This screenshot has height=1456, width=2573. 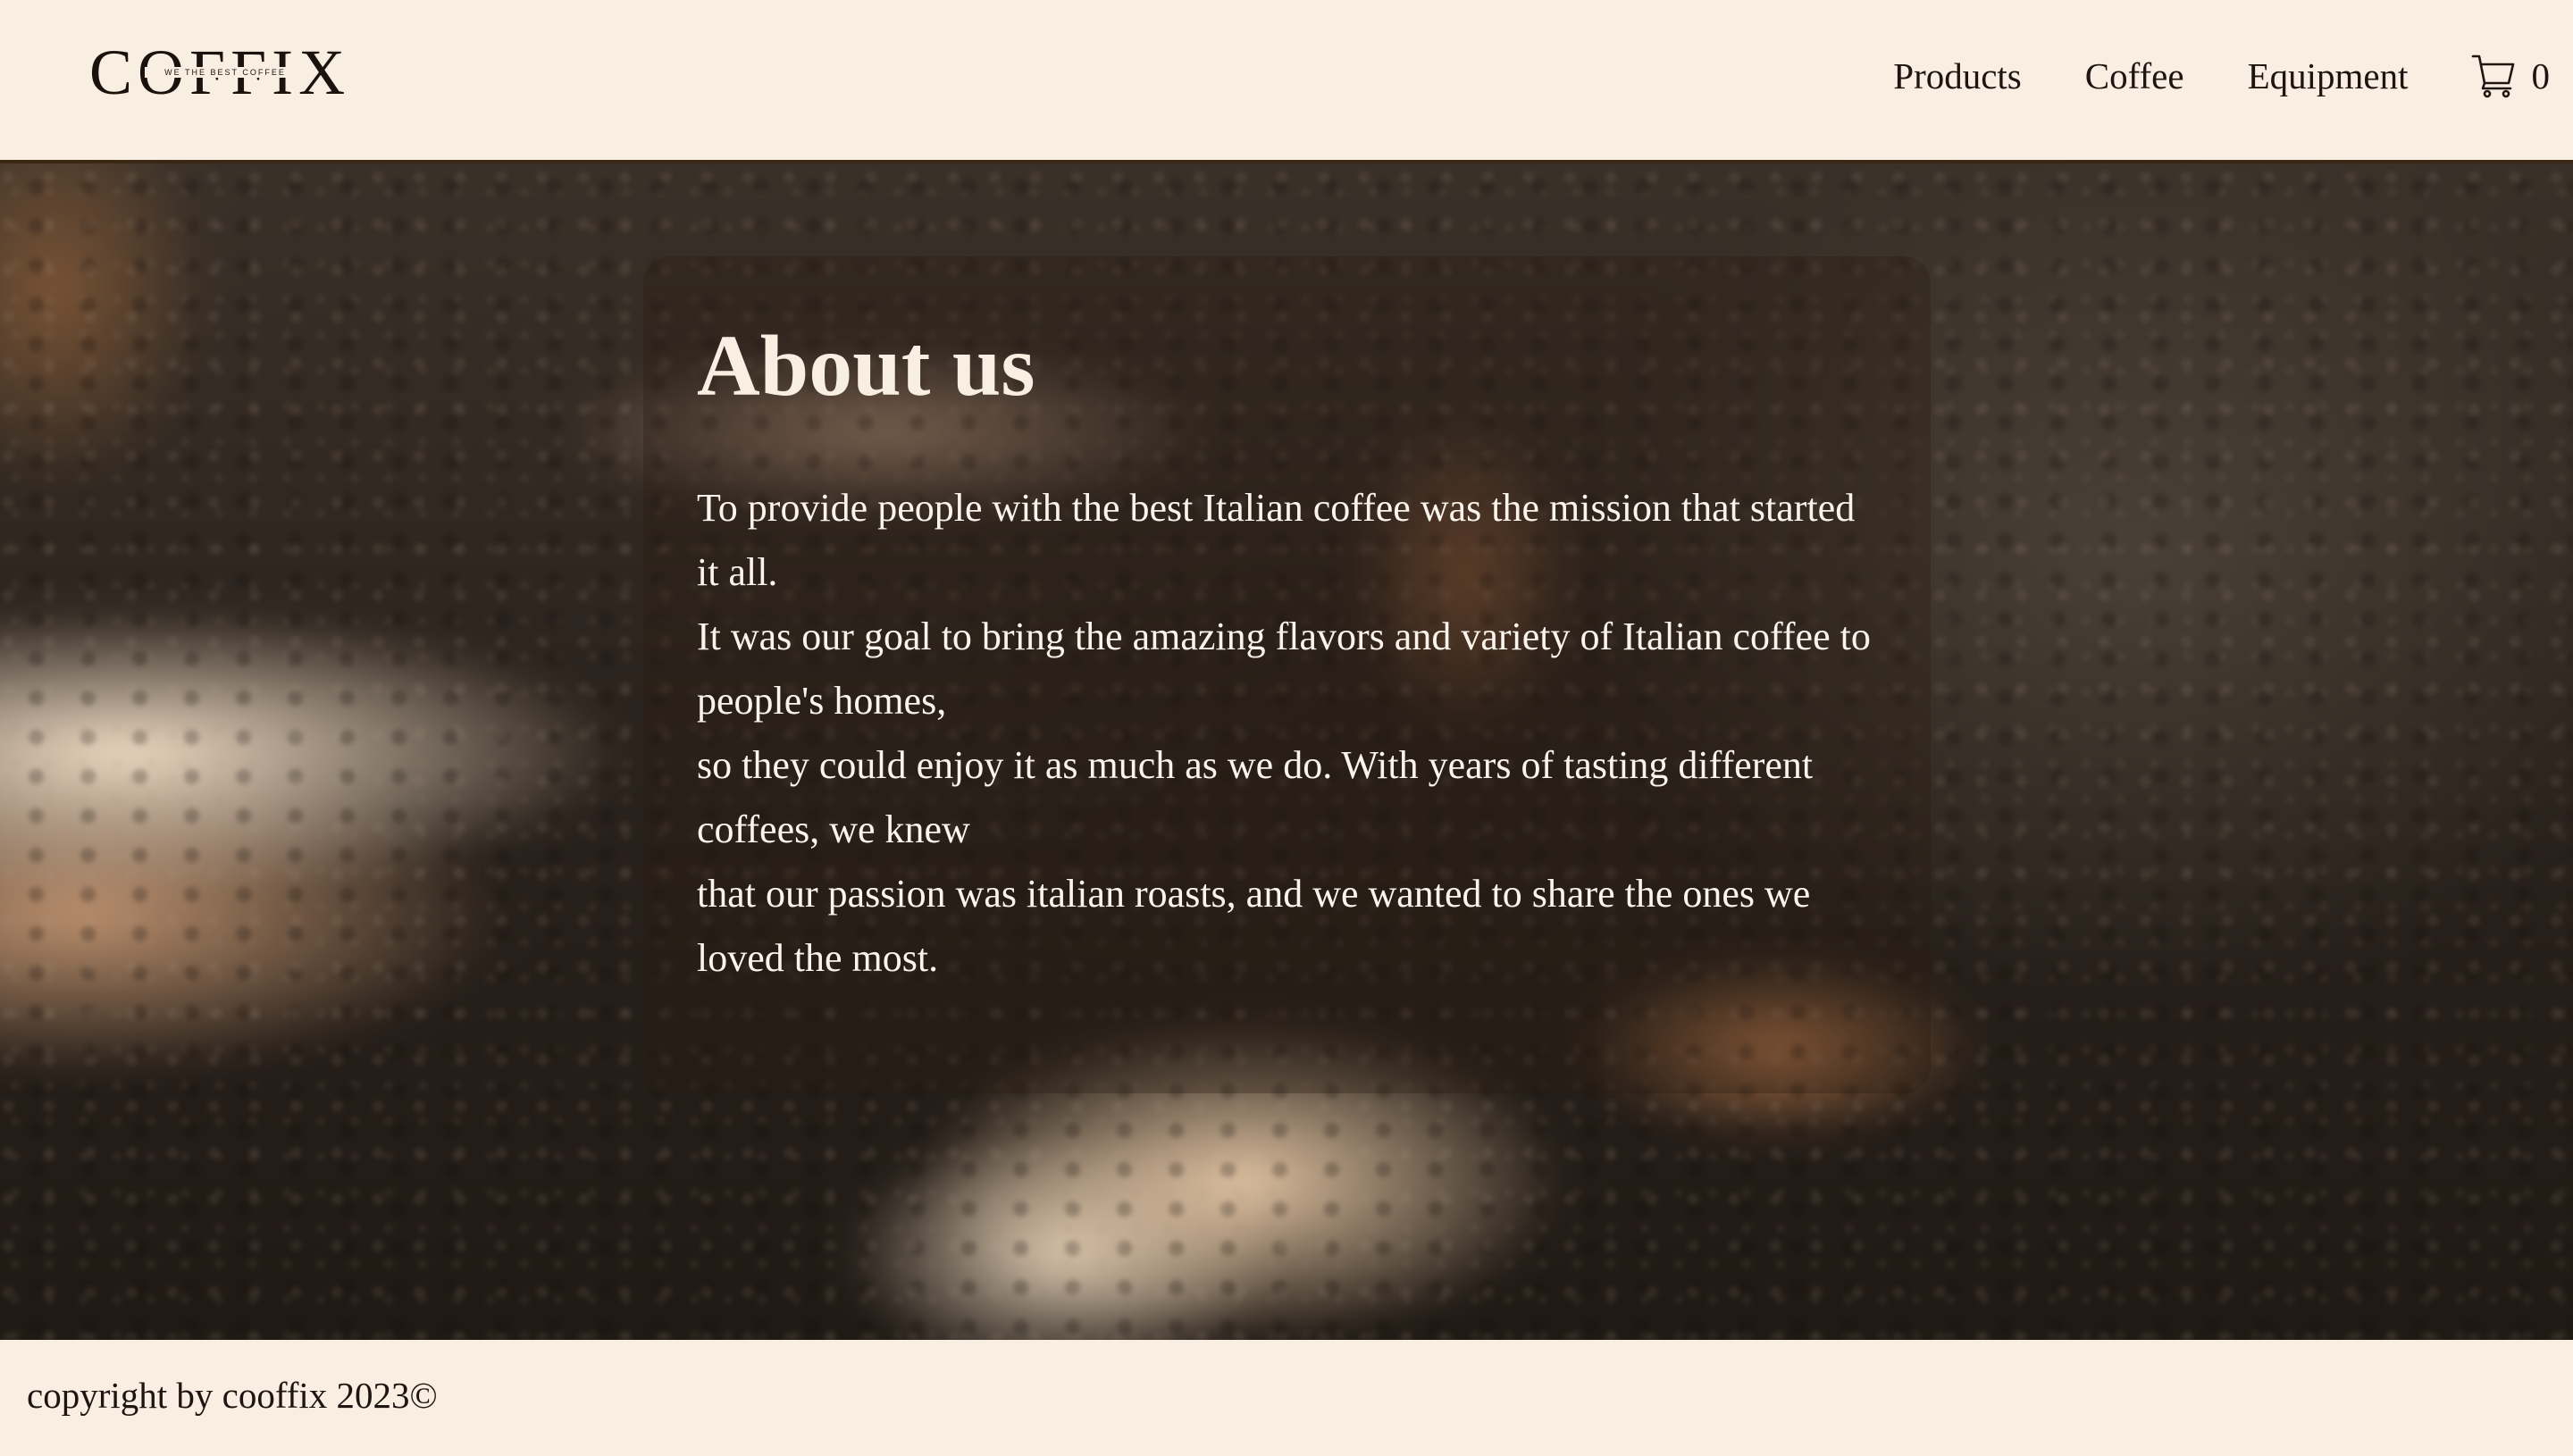 What do you see at coordinates (2328, 76) in the screenshot?
I see `nav-link-equipment: Equipment` at bounding box center [2328, 76].